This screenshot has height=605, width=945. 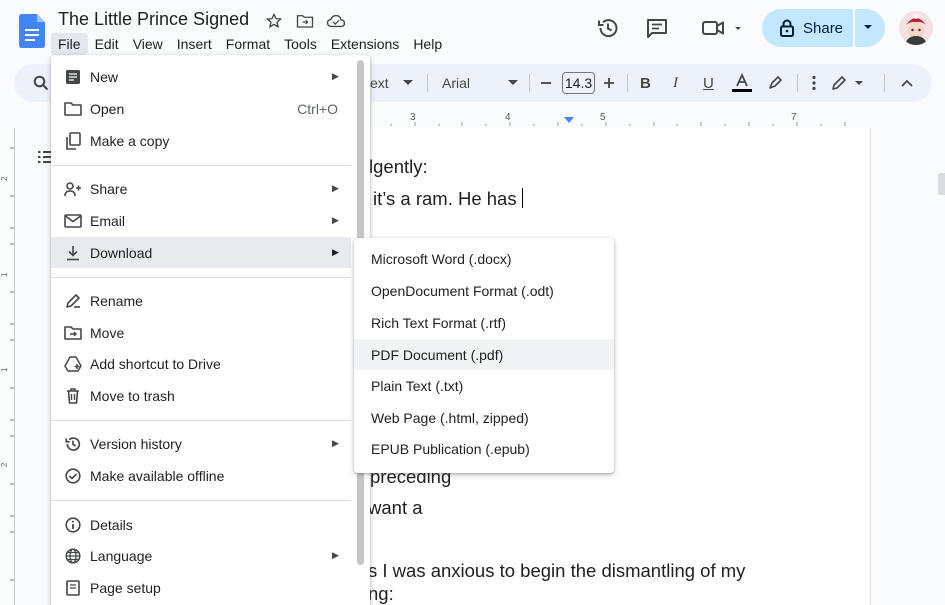 I want to click on share-button: Share, so click(x=823, y=28).